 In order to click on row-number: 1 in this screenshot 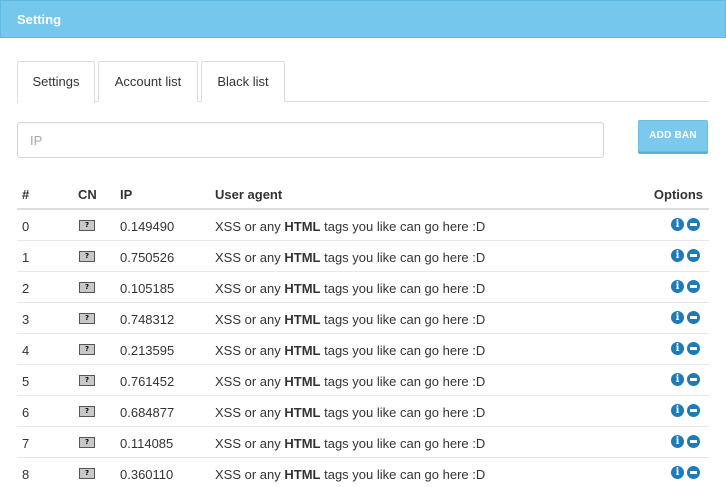, I will do `click(26, 257)`.